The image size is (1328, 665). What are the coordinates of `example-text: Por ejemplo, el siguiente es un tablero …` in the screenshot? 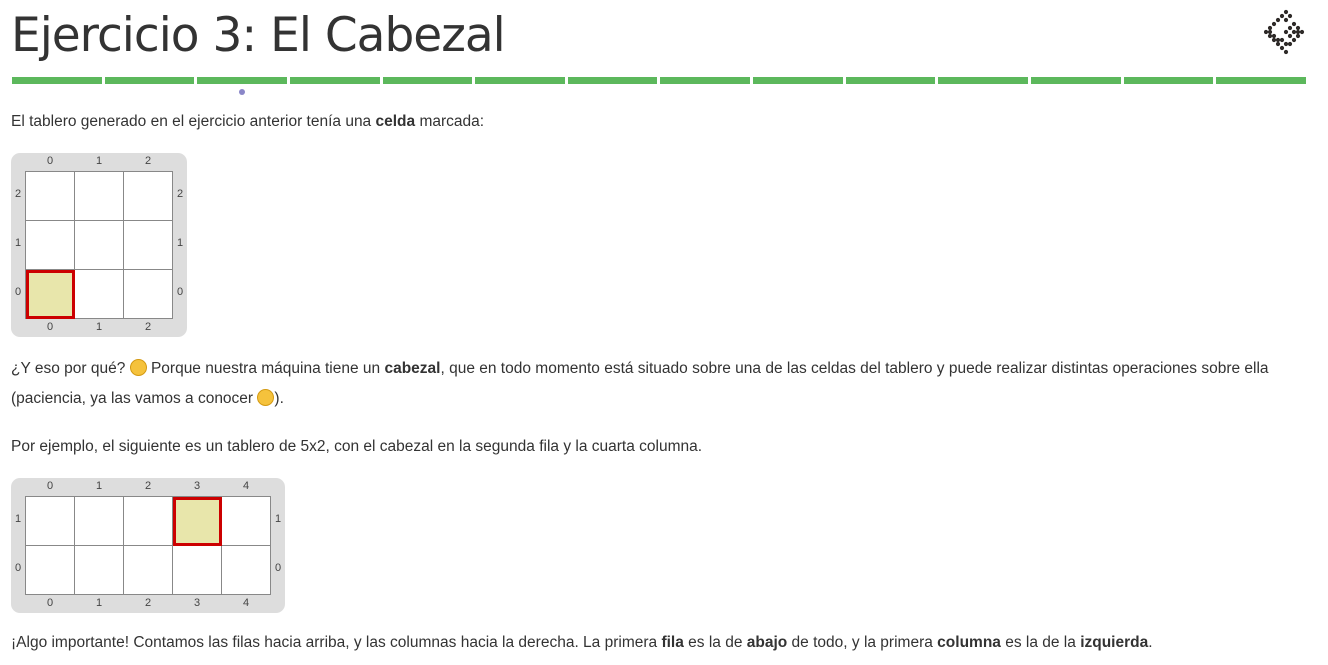 It's located at (357, 446).